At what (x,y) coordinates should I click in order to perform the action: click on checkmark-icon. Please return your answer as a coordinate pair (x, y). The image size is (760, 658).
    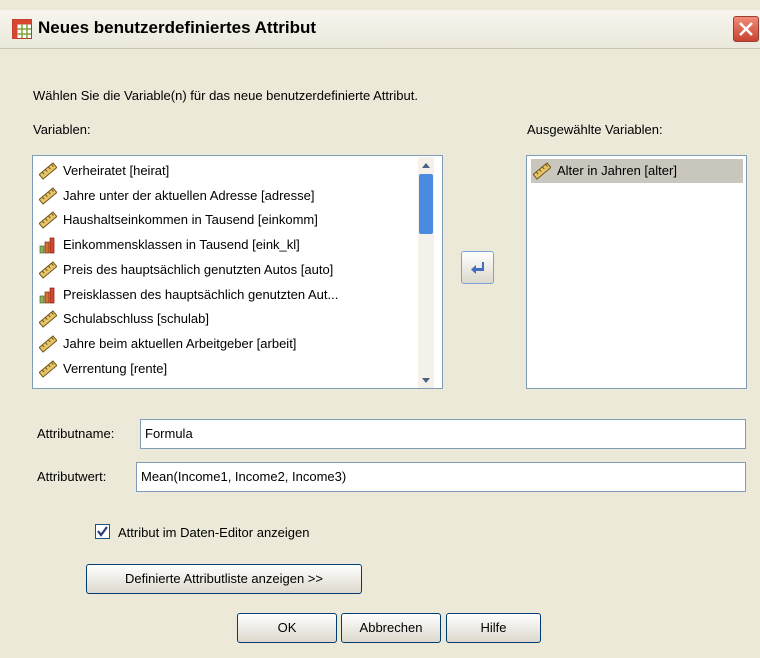
    Looking at the image, I should click on (102, 531).